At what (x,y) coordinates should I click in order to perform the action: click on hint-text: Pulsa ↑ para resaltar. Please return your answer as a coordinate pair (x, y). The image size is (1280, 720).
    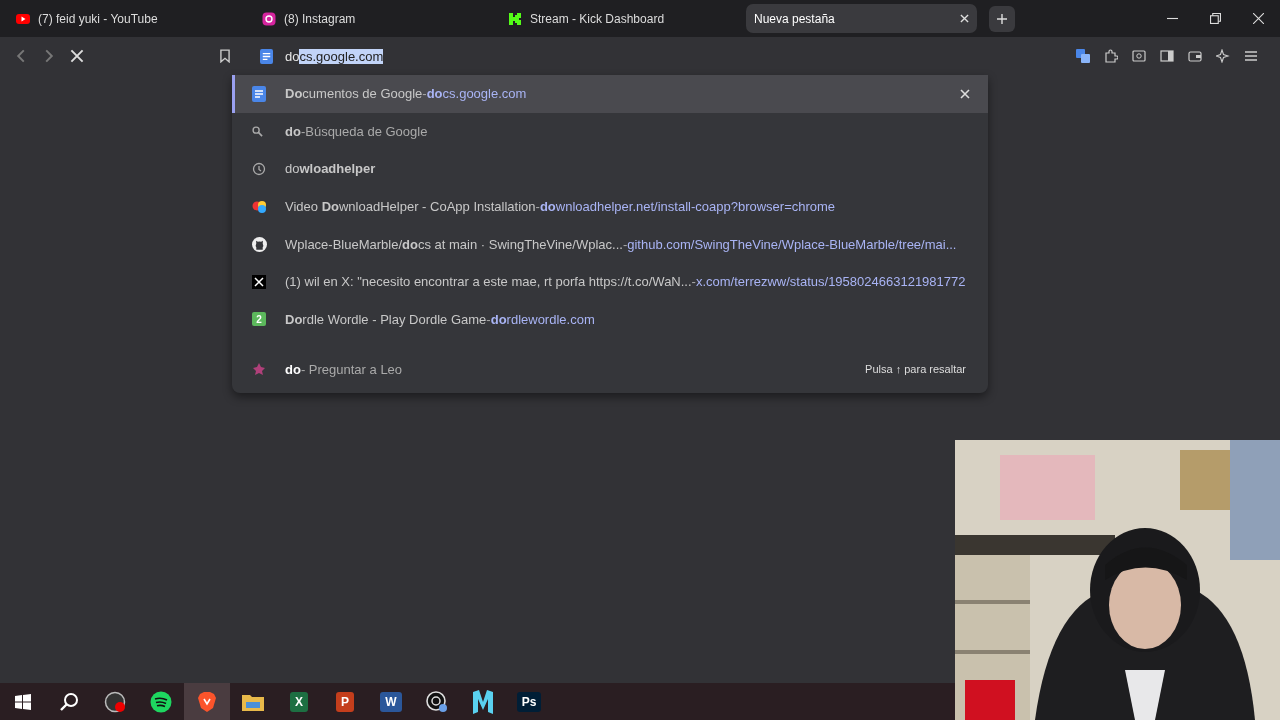
    Looking at the image, I should click on (915, 369).